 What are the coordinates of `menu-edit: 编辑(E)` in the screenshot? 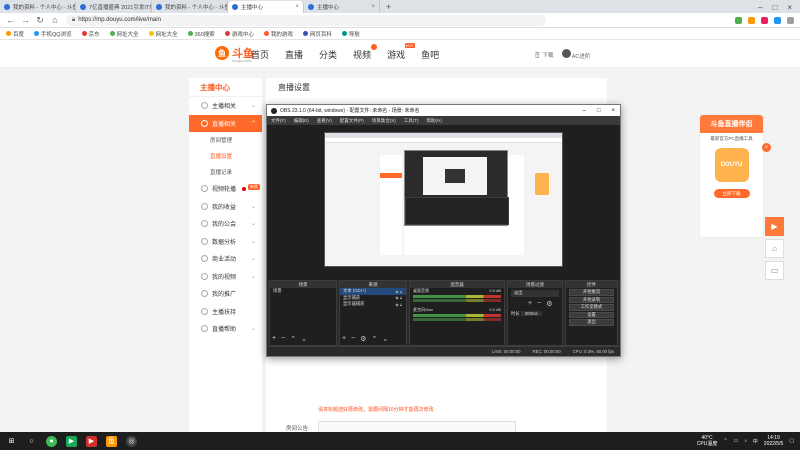 It's located at (301, 121).